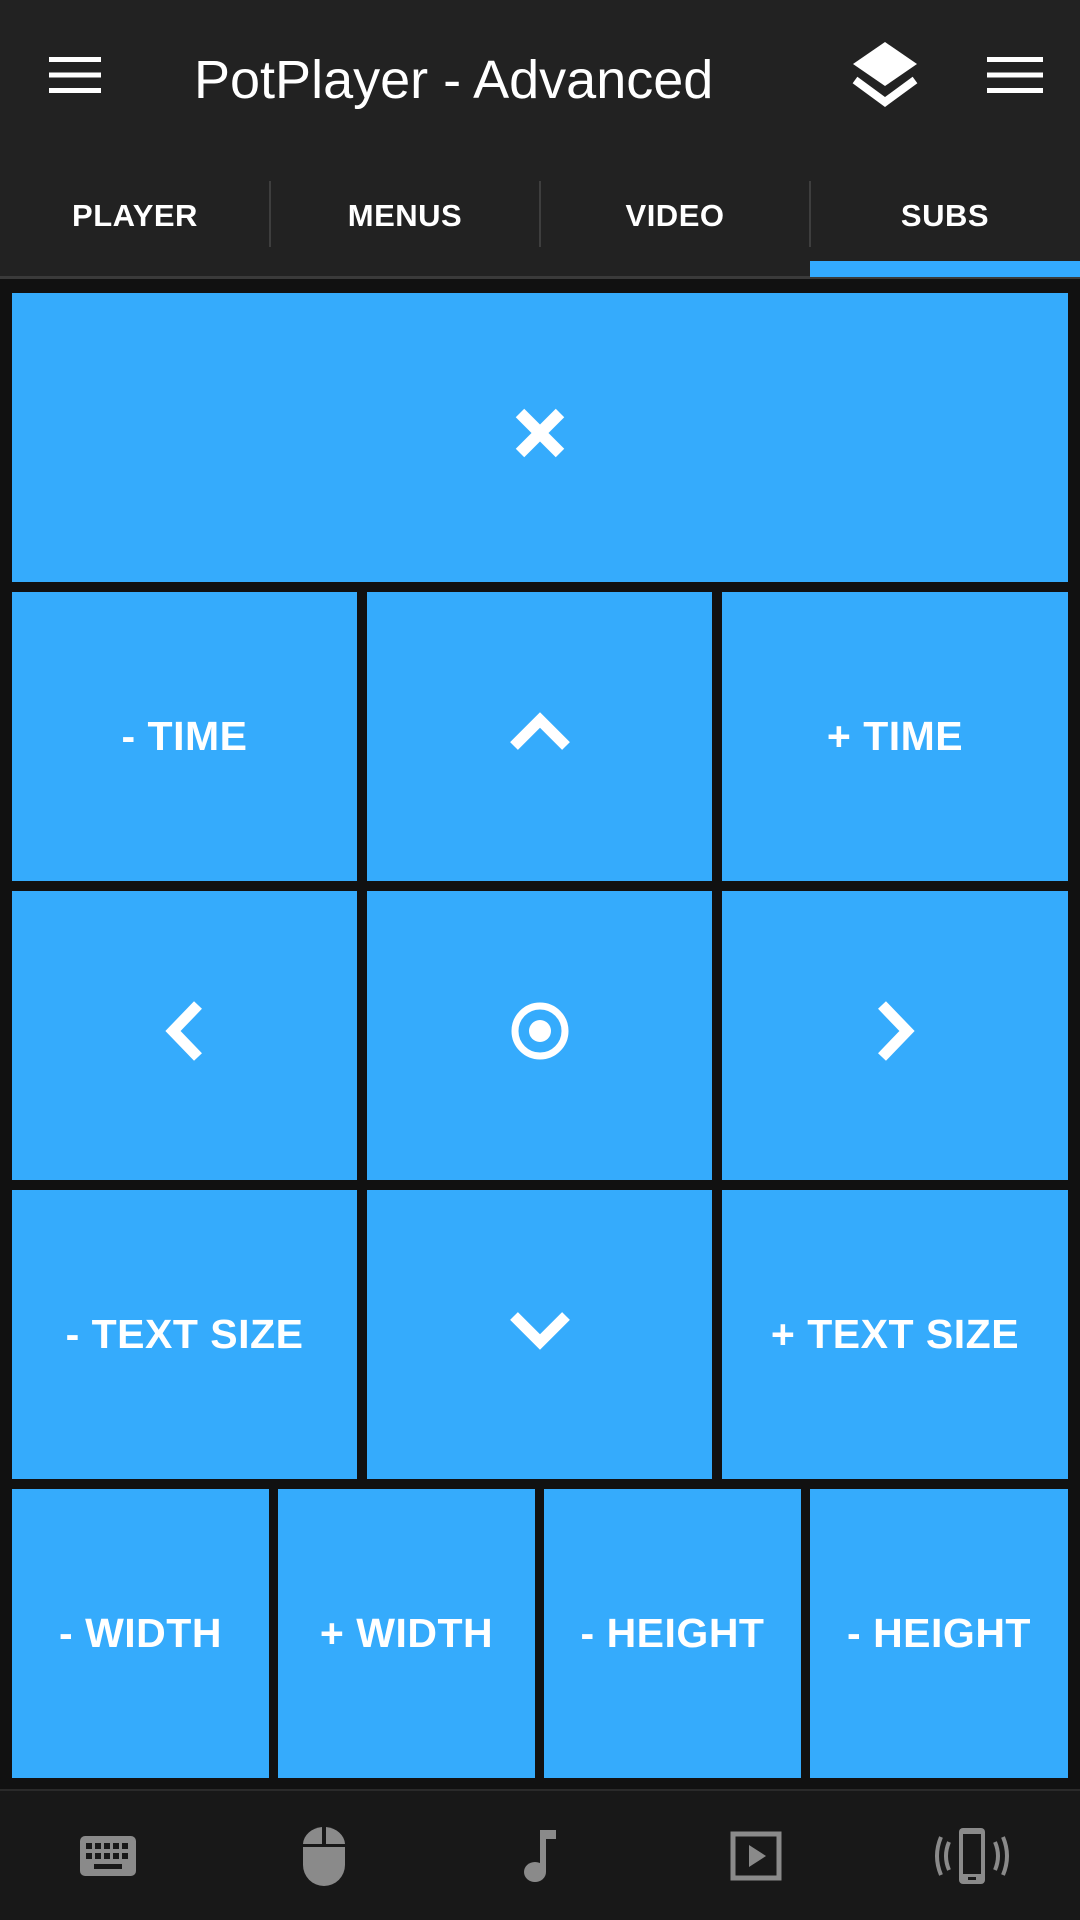 The width and height of the screenshot is (1080, 1920). What do you see at coordinates (756, 1855) in the screenshot?
I see `play-box-icon` at bounding box center [756, 1855].